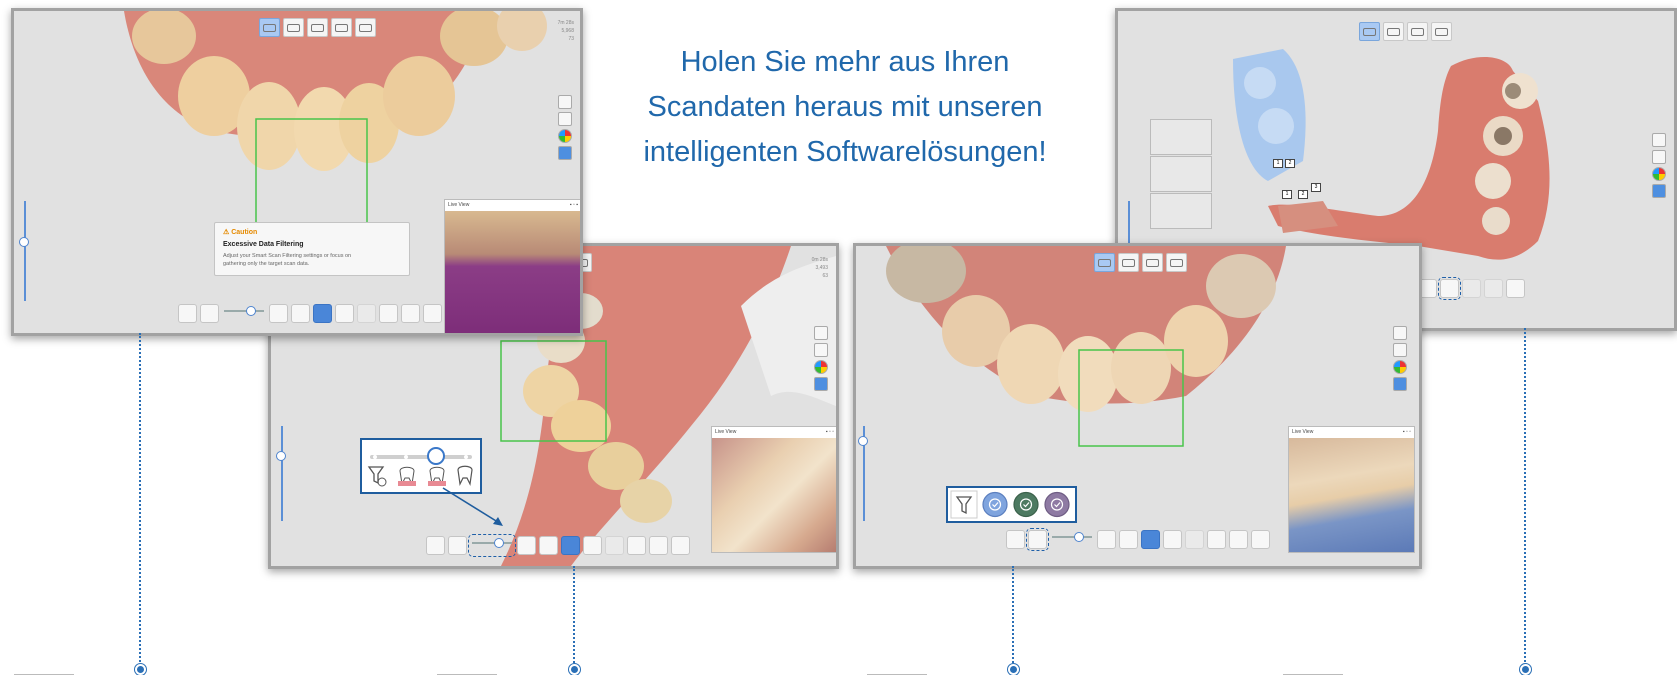 The image size is (1677, 675). Describe the element at coordinates (1471, 288) in the screenshot. I see `undo-button` at that location.